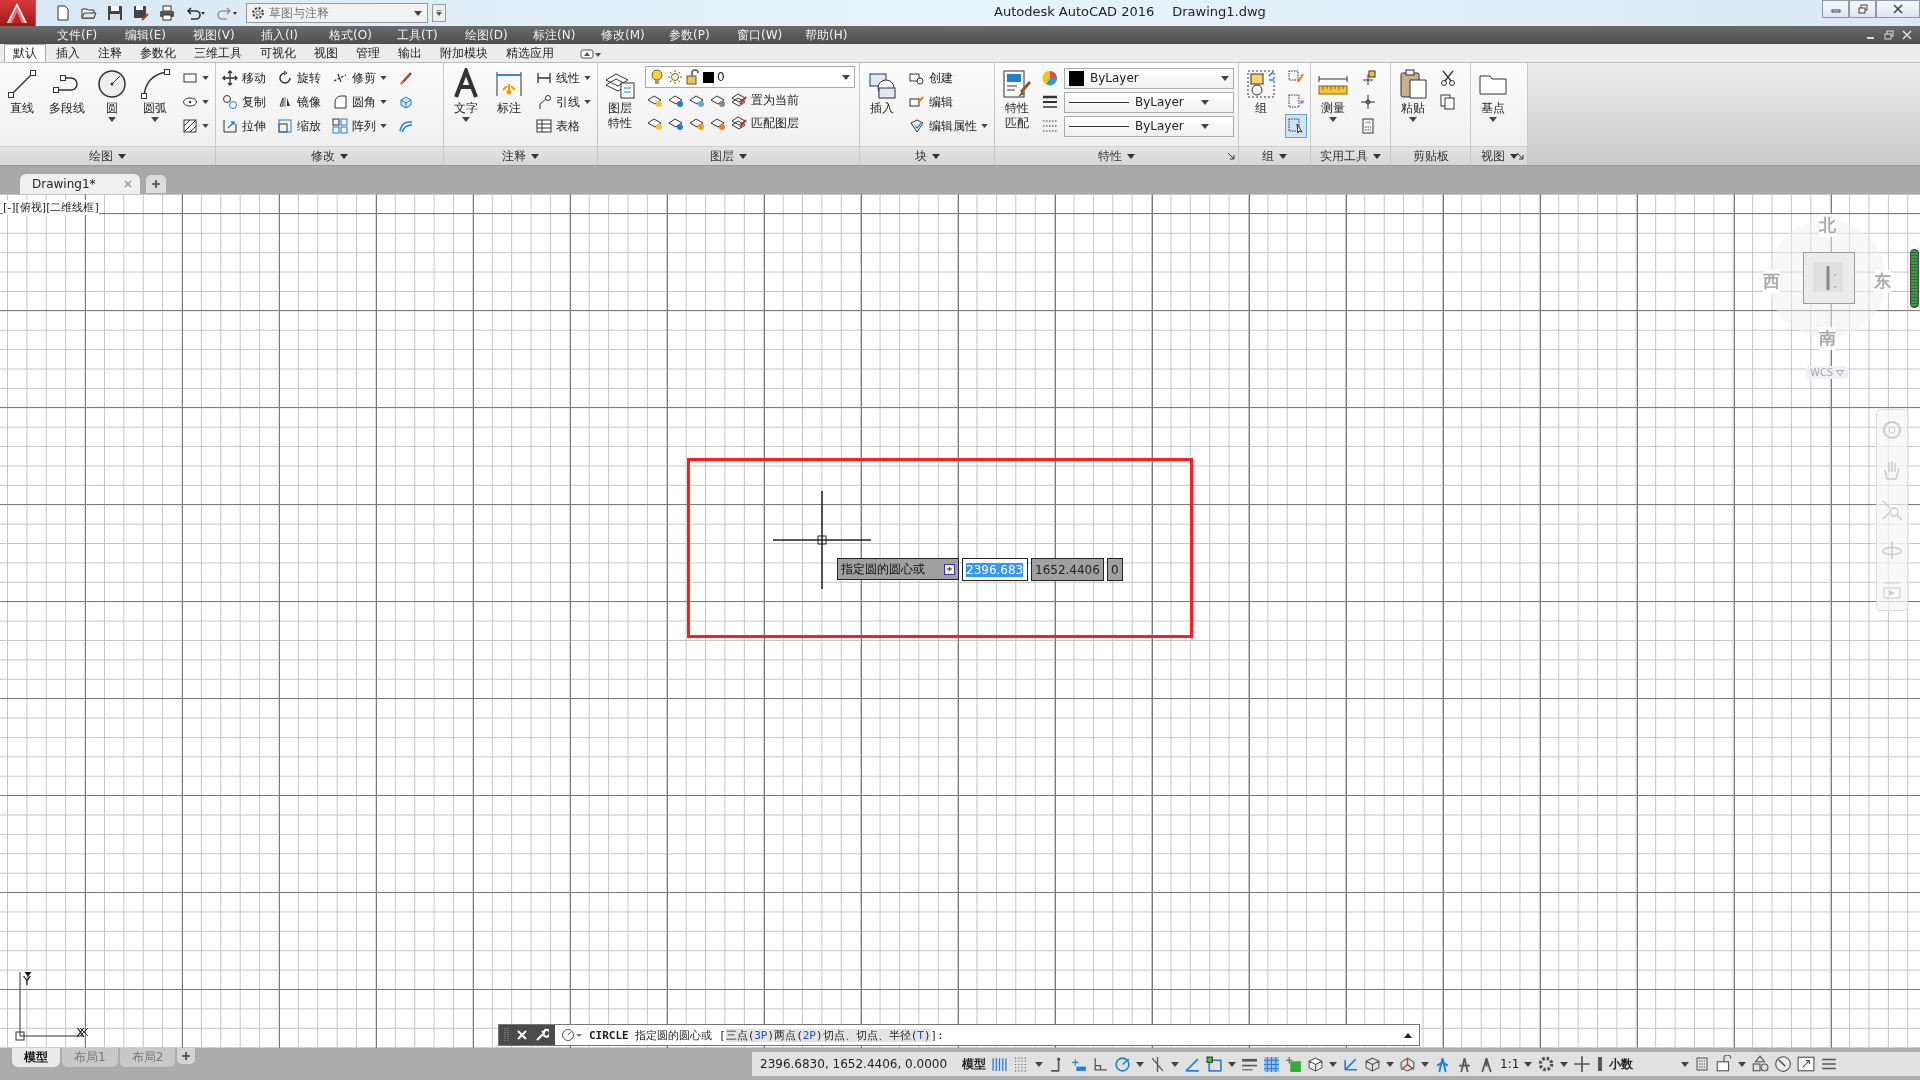 This screenshot has width=1920, height=1080. What do you see at coordinates (506, 1035) in the screenshot?
I see `grip-icon` at bounding box center [506, 1035].